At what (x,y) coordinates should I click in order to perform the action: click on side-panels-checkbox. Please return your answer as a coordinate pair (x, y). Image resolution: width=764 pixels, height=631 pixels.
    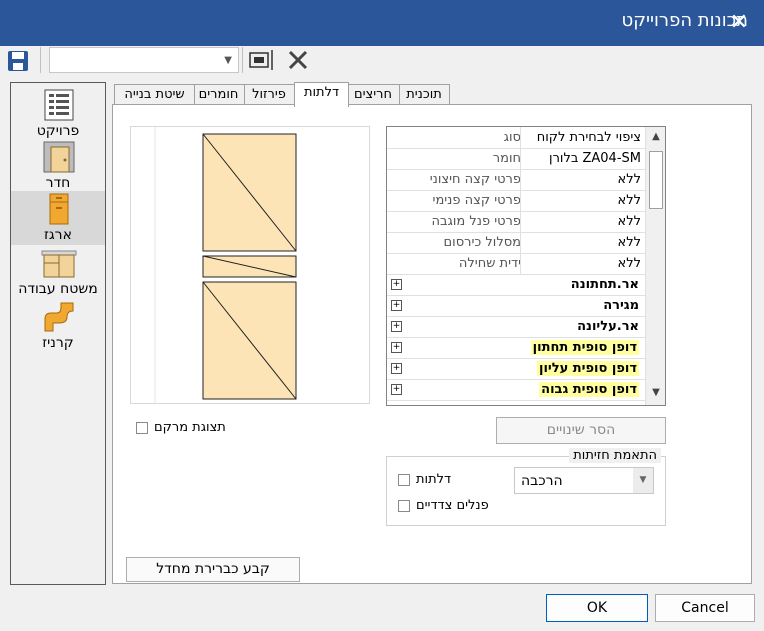
    Looking at the image, I should click on (404, 506).